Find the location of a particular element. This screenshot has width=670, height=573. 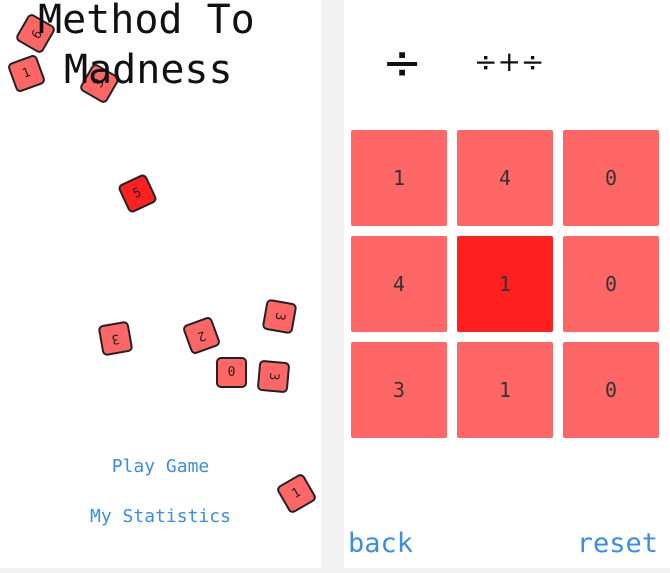

my-statistics-link: My Statistics is located at coordinates (160, 516).